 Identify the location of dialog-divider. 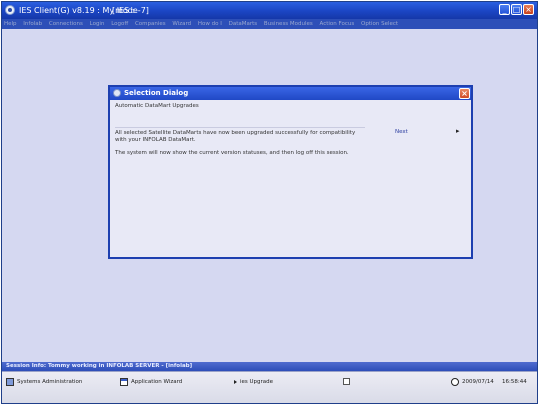
(240, 127).